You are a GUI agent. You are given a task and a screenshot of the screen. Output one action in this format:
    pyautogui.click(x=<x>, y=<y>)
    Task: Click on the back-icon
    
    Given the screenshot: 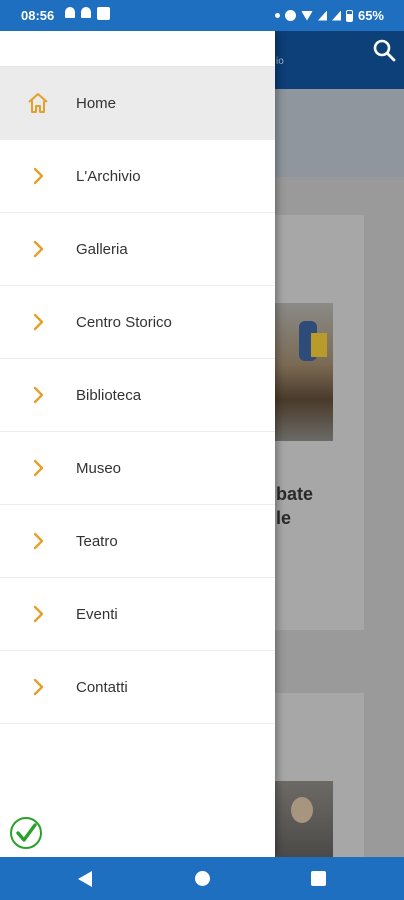 What is the action you would take?
    pyautogui.click(x=85, y=879)
    